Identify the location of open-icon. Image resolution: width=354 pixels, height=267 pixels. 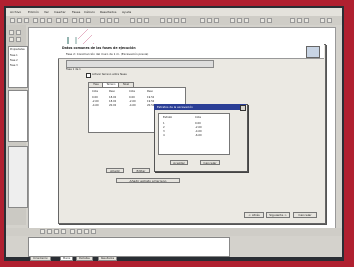
(19, 20).